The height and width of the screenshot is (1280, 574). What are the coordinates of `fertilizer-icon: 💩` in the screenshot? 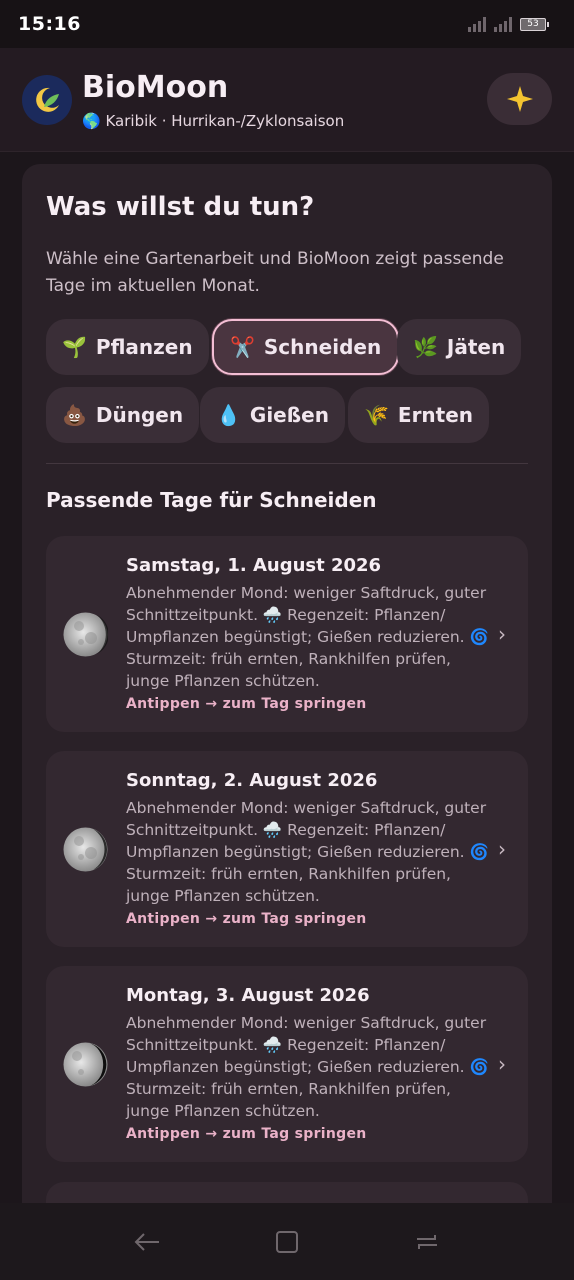 It's located at (74, 415).